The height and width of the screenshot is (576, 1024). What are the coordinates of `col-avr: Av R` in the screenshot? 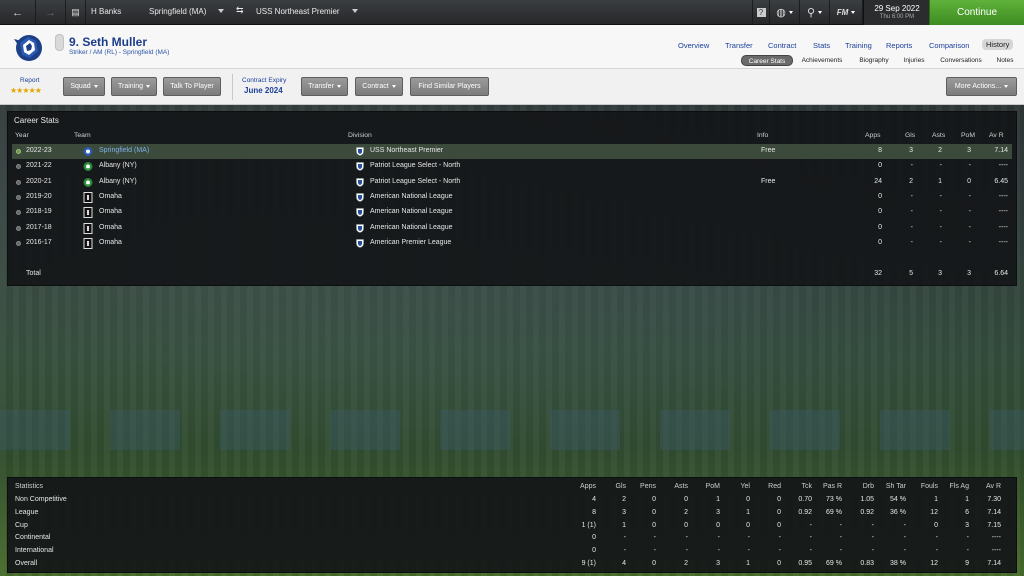 It's located at (996, 135).